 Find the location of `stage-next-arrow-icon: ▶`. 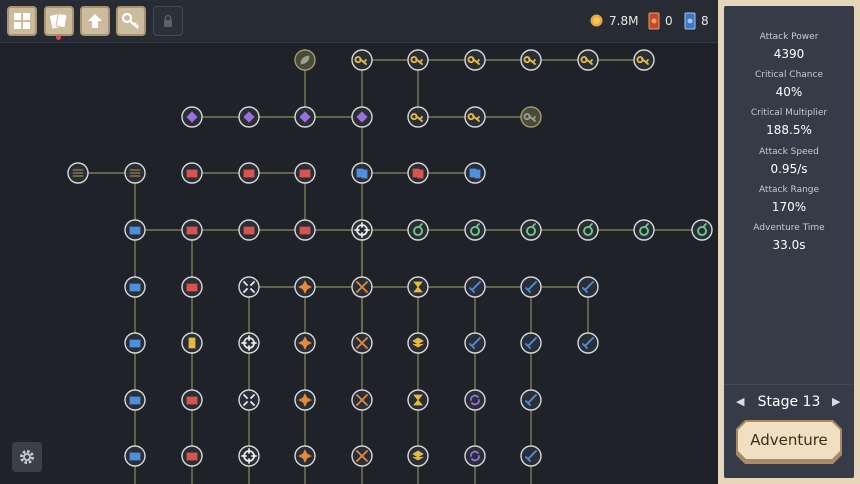

stage-next-arrow-icon: ▶ is located at coordinates (836, 401).